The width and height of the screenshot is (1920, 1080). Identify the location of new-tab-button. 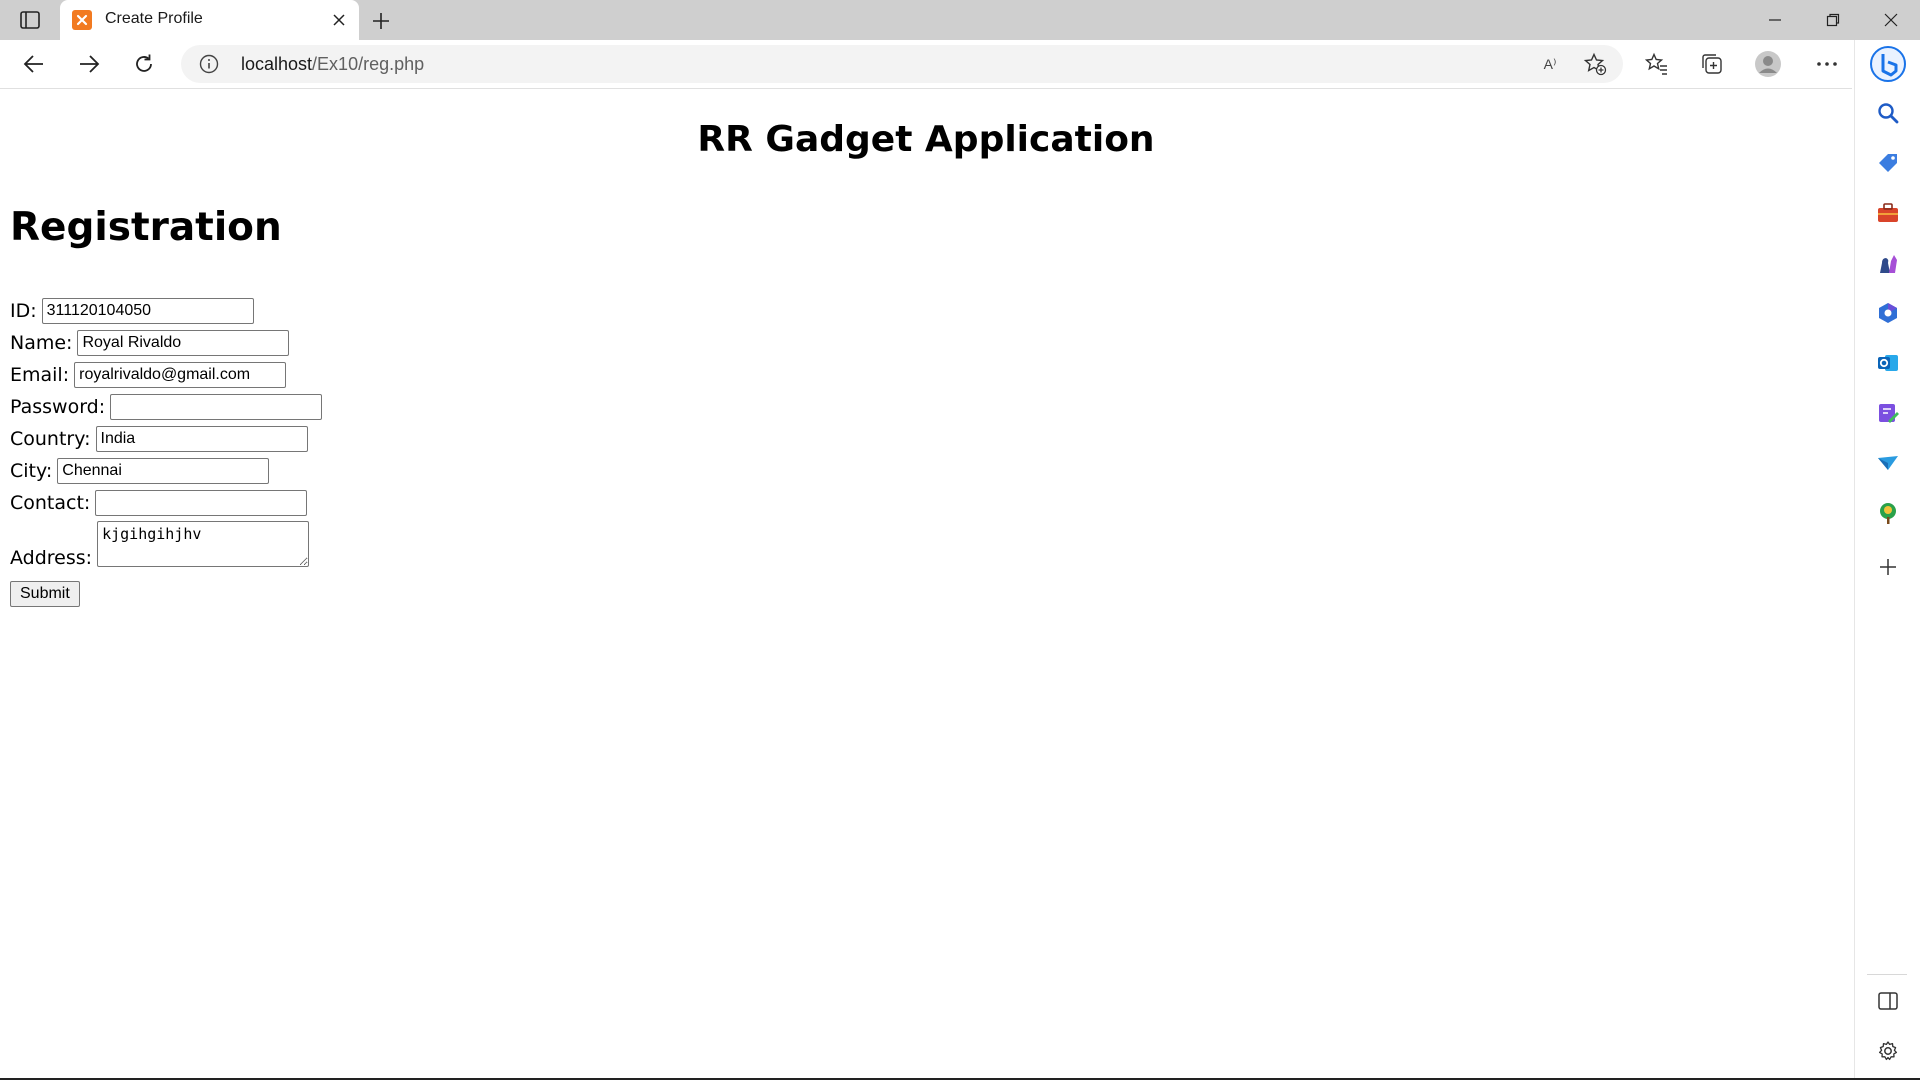
(381, 21).